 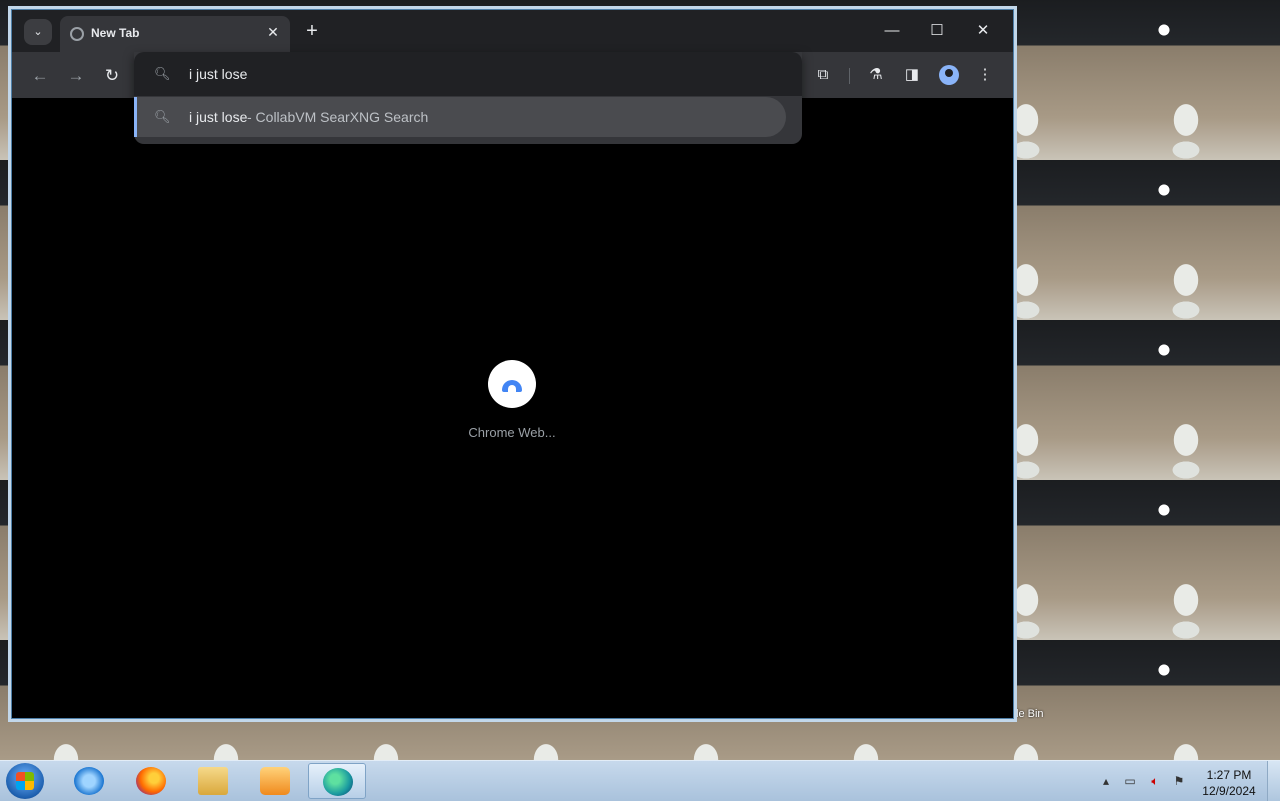 I want to click on toolbar-divider, so click(x=849, y=76).